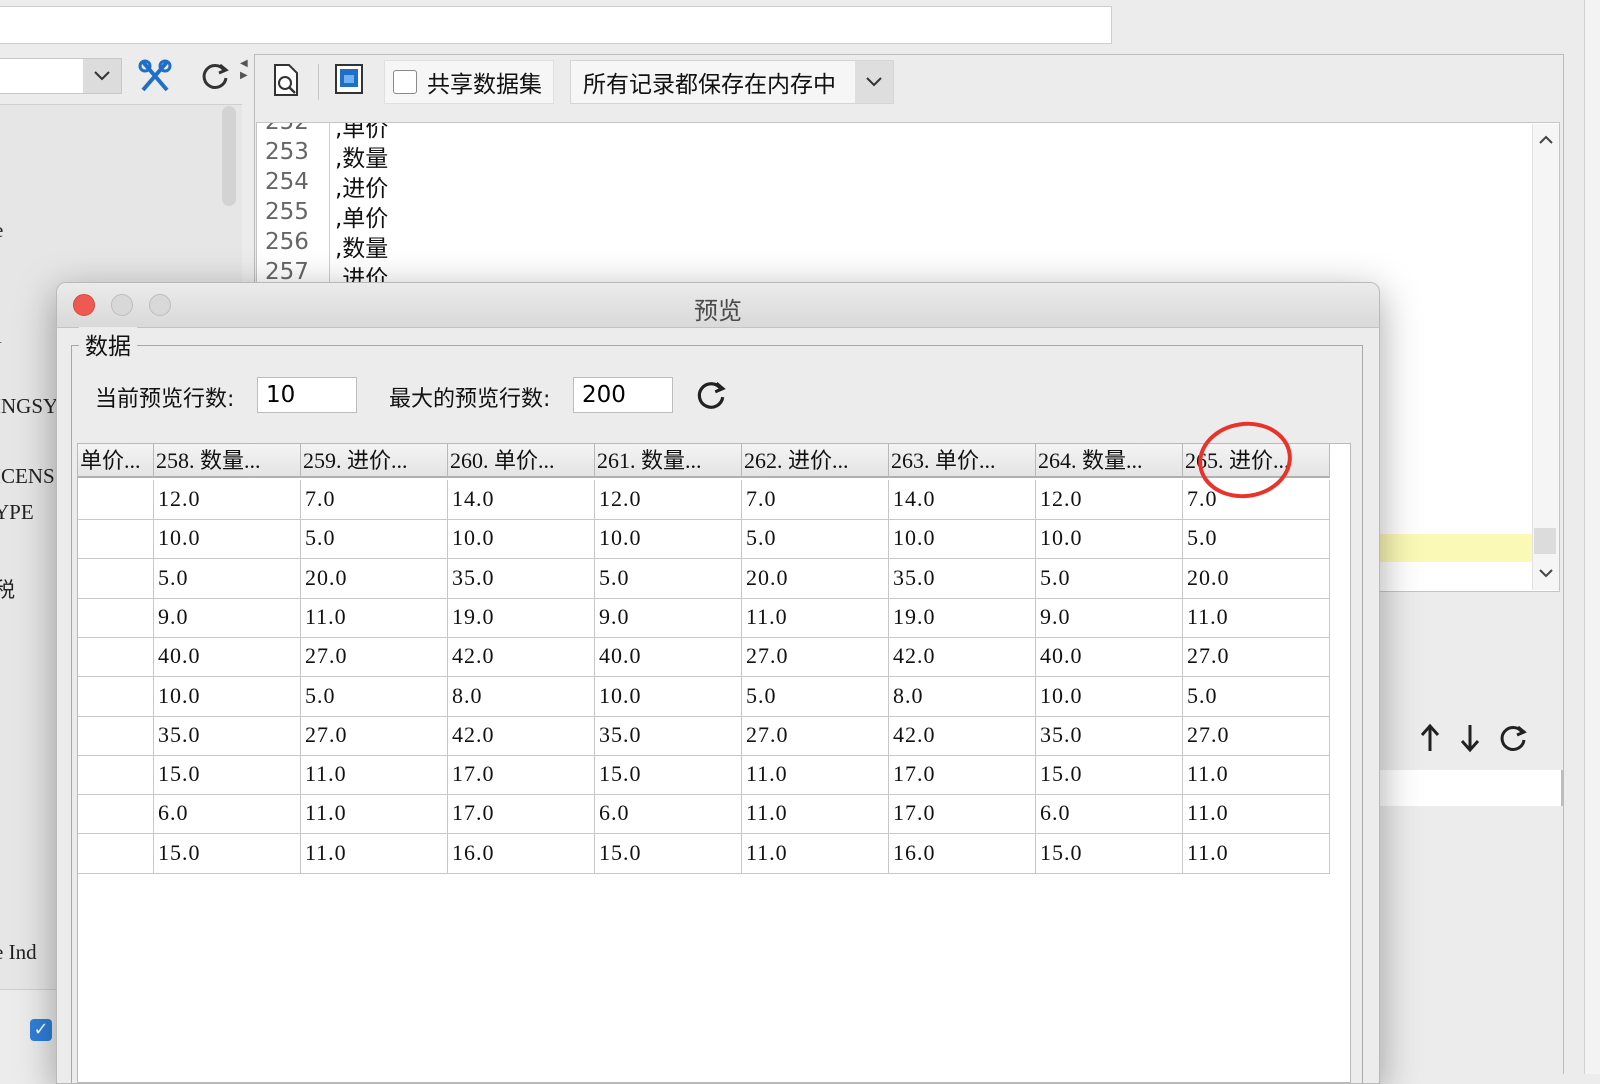  Describe the element at coordinates (307, 395) in the screenshot. I see `current-rows-input` at that location.